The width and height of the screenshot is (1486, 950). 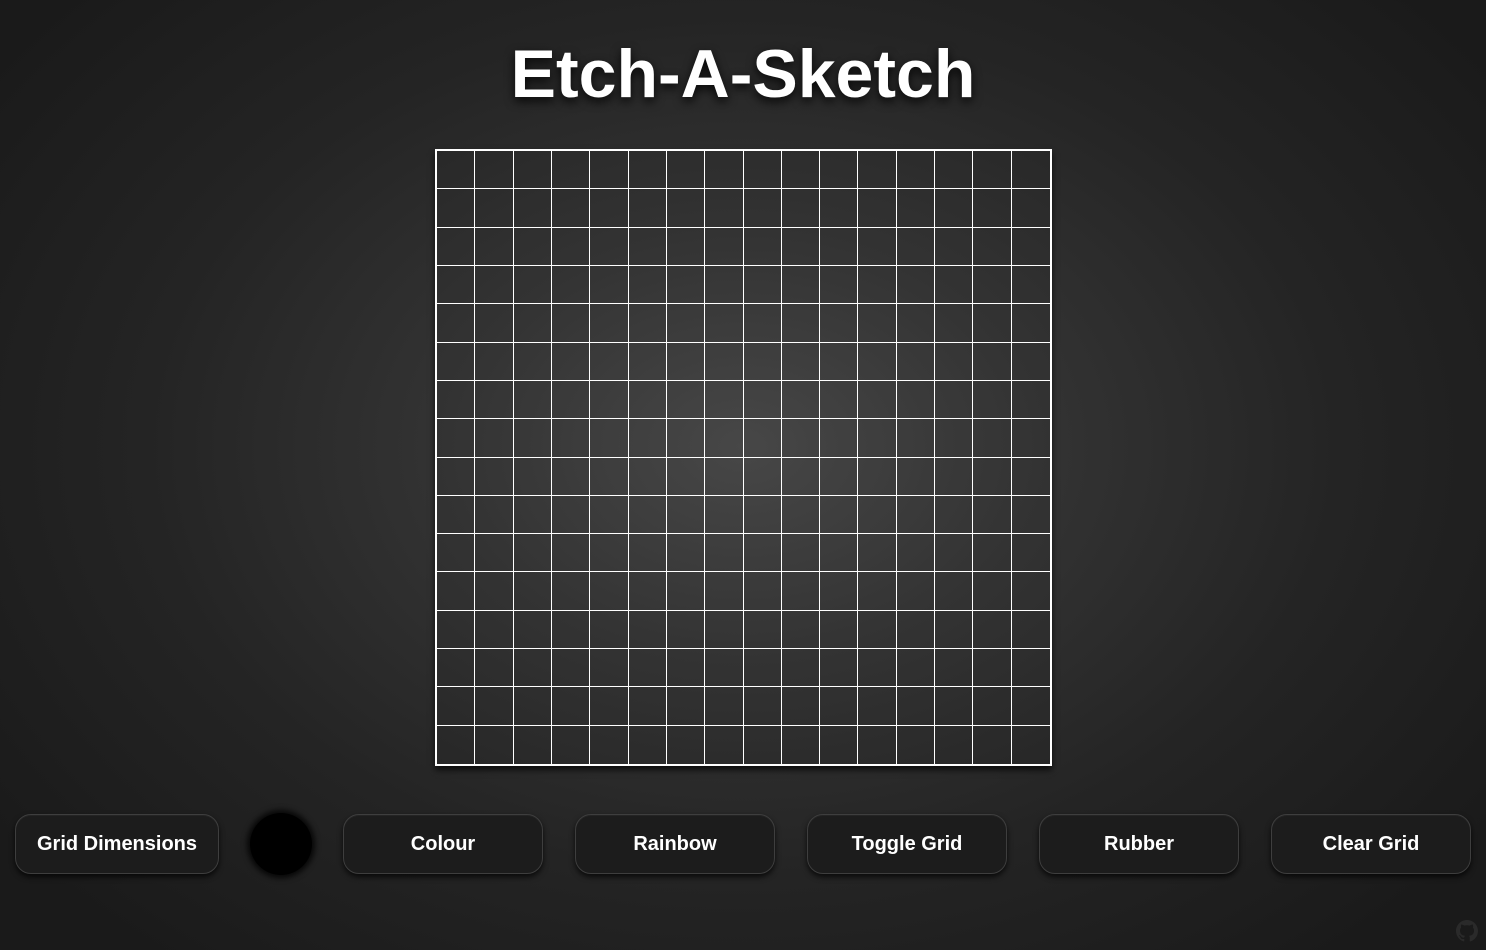 I want to click on colour-button: Colour, so click(x=443, y=844).